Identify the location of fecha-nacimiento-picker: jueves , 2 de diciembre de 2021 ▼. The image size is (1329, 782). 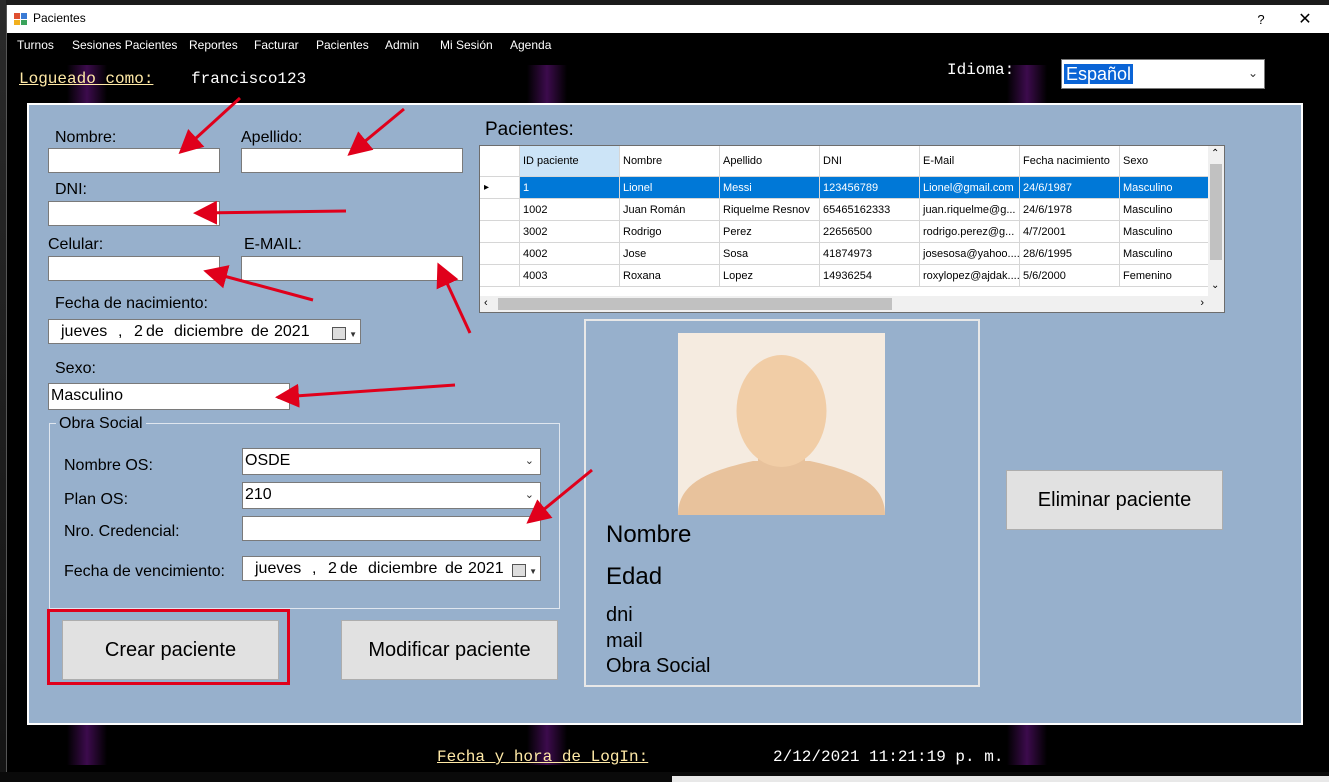
(204, 331).